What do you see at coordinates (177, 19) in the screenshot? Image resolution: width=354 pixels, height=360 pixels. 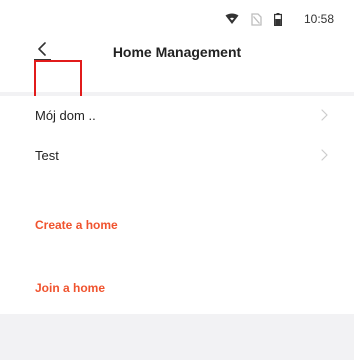 I see `status-bar: 10:58` at bounding box center [177, 19].